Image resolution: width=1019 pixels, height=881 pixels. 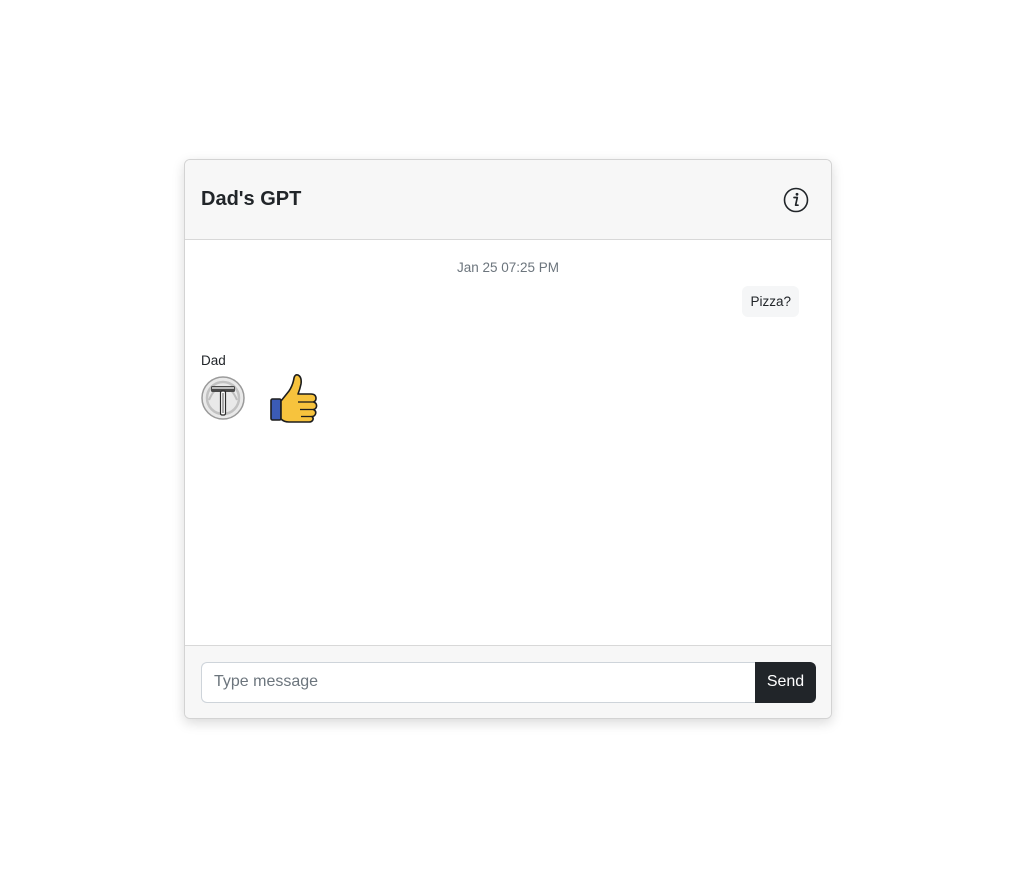 What do you see at coordinates (508, 267) in the screenshot?
I see `message-timestamp: Jan 25 07:25 PM` at bounding box center [508, 267].